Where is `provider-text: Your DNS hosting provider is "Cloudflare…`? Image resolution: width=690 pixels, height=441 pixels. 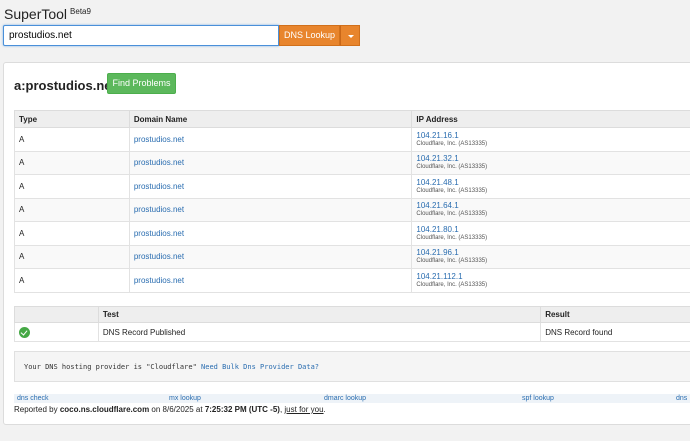
provider-text: Your DNS hosting provider is "Cloudflare… is located at coordinates (110, 367).